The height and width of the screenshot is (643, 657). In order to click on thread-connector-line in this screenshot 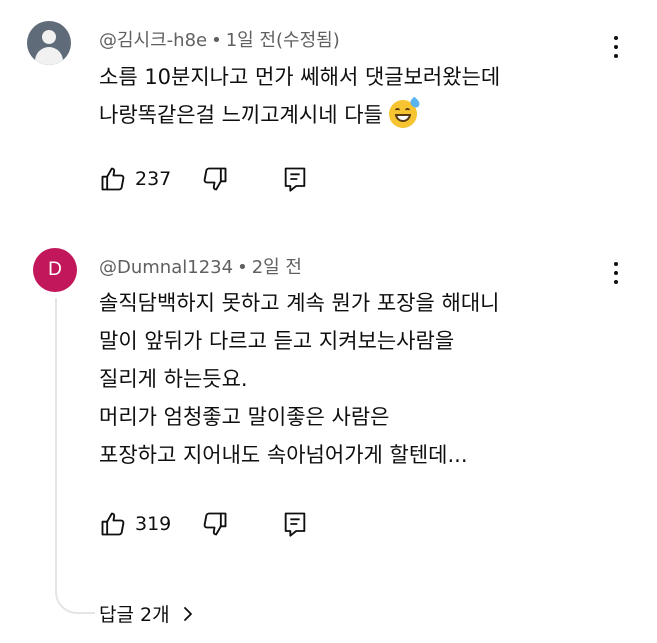, I will do `click(75, 456)`.